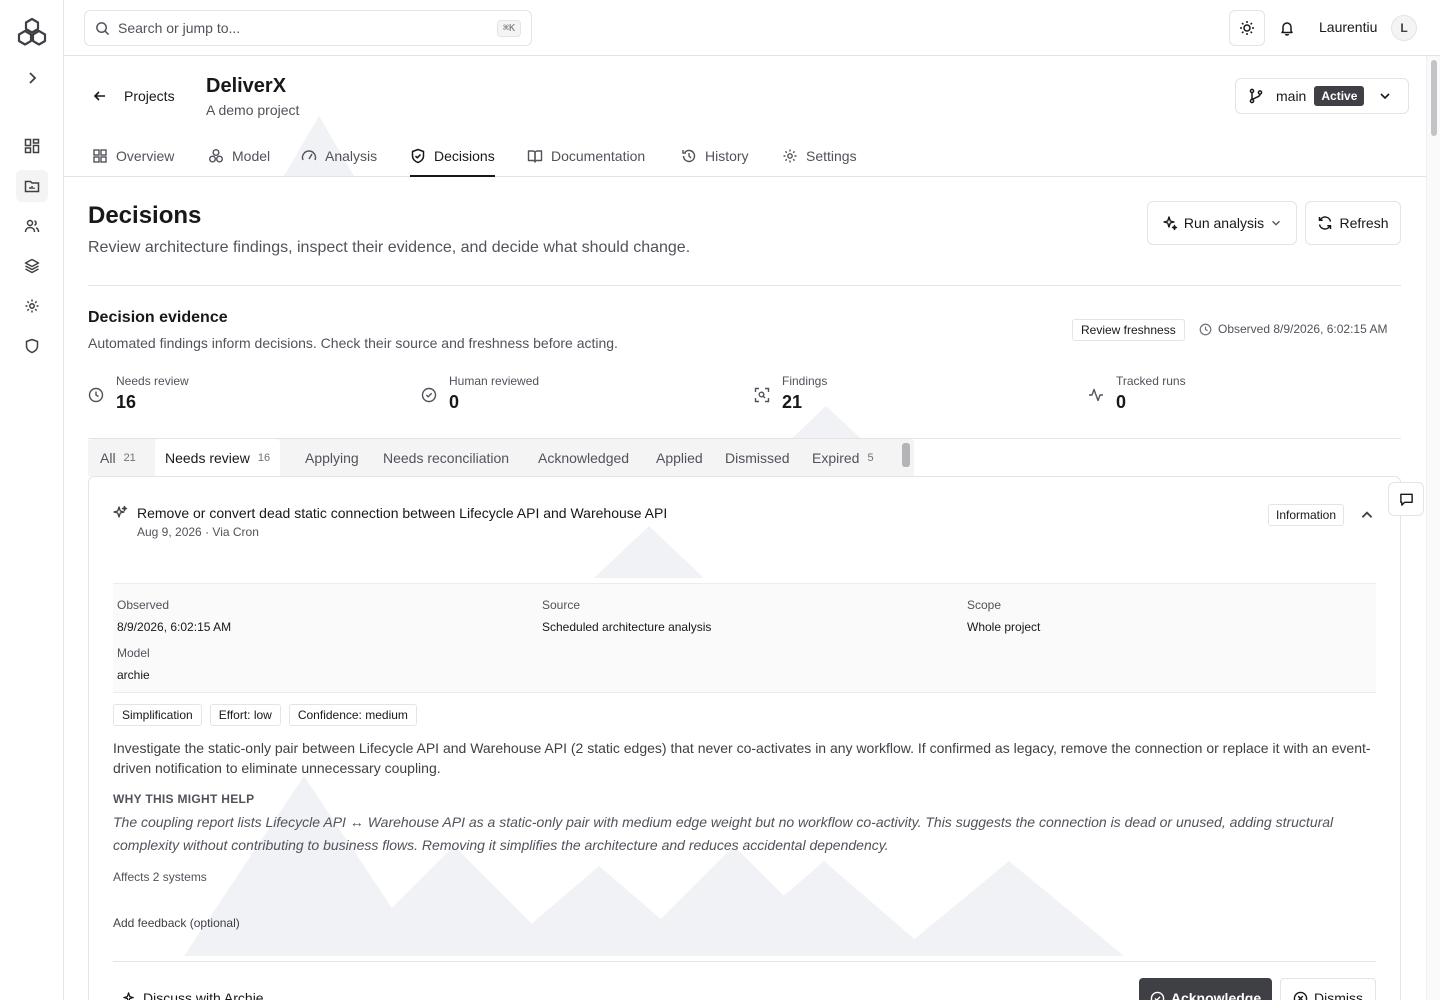 Image resolution: width=1440 pixels, height=1000 pixels. What do you see at coordinates (757, 457) in the screenshot?
I see `filter-tab-dismissed: Dismissed` at bounding box center [757, 457].